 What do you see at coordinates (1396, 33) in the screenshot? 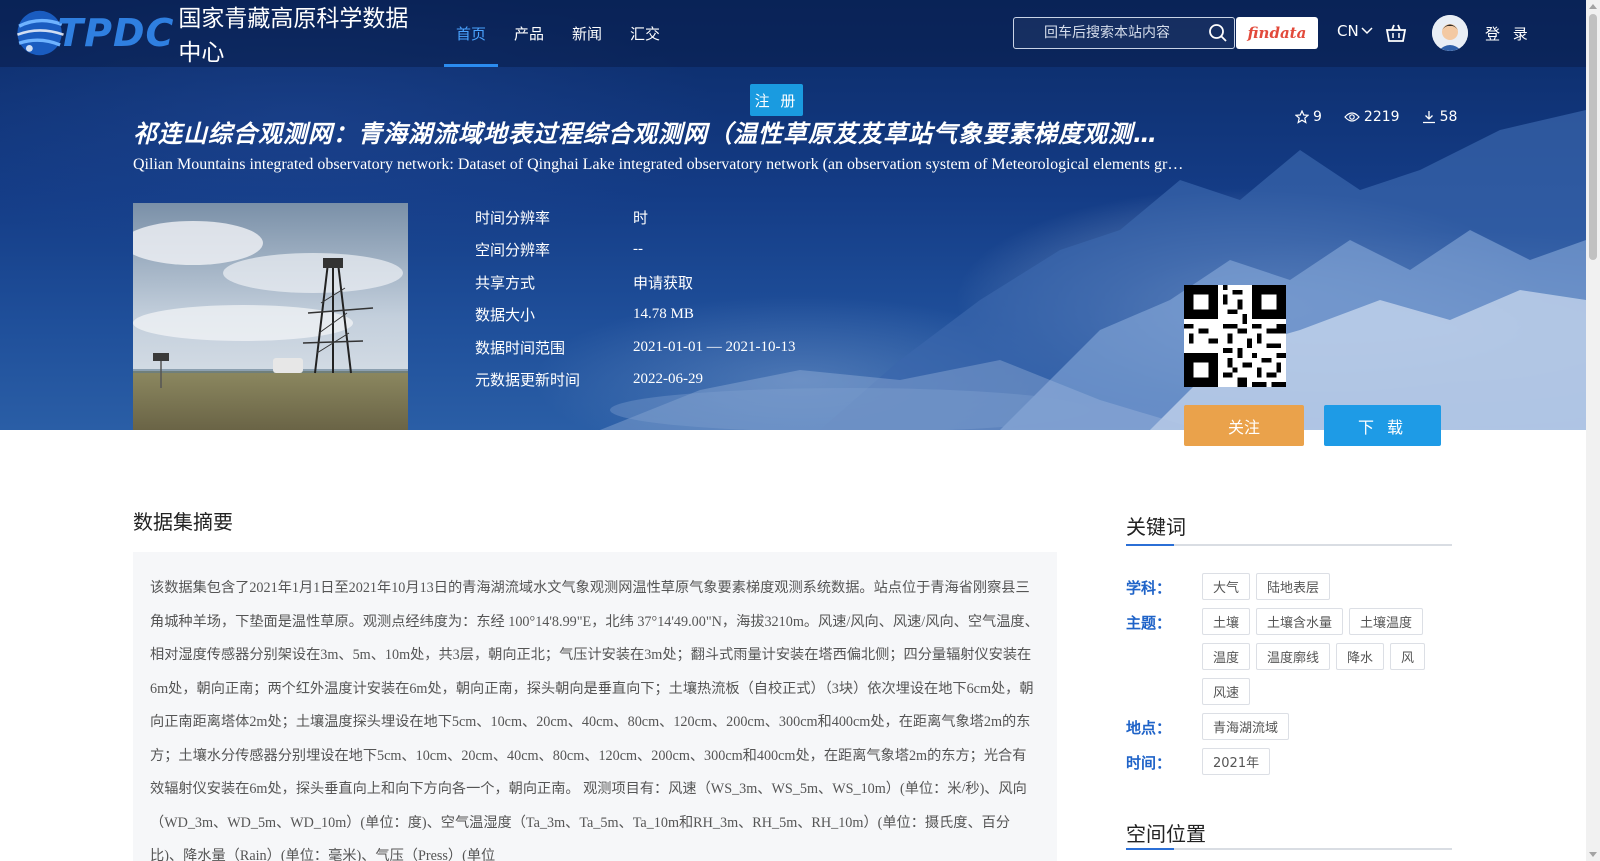
I see `shopping-basket-icon` at bounding box center [1396, 33].